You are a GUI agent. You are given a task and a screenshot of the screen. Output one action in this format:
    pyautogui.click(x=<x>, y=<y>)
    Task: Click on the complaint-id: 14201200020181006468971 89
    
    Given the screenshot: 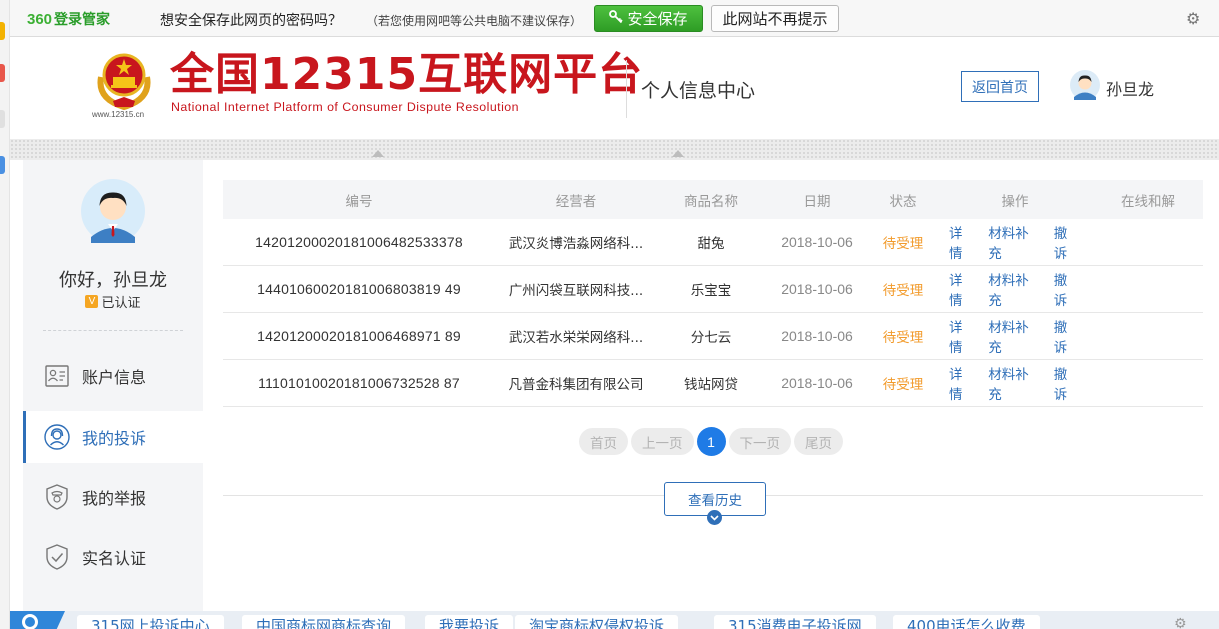 What is the action you would take?
    pyautogui.click(x=359, y=336)
    